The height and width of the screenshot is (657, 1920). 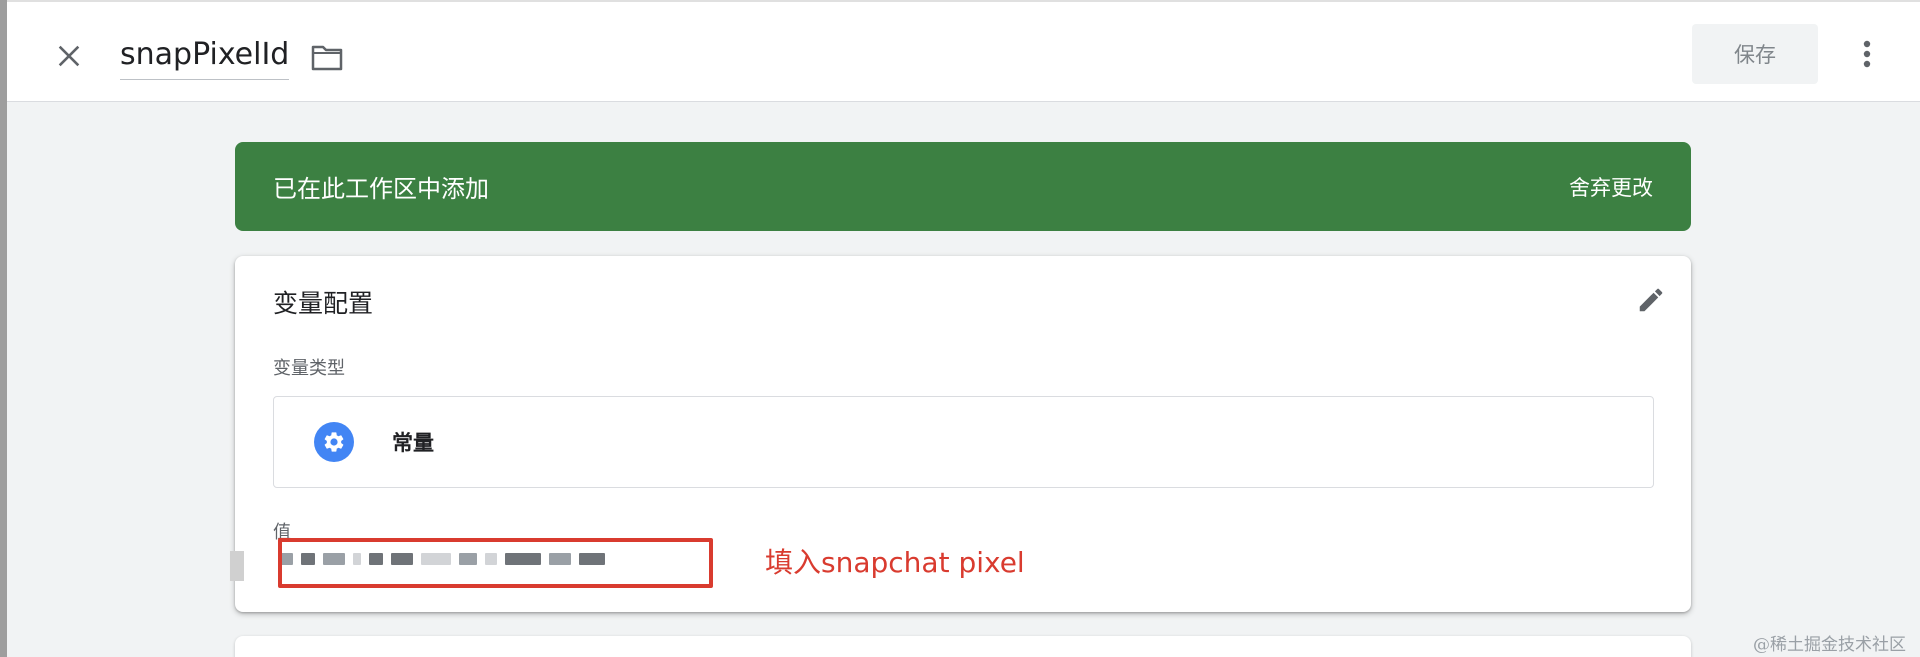 What do you see at coordinates (237, 566) in the screenshot?
I see `drag-handle` at bounding box center [237, 566].